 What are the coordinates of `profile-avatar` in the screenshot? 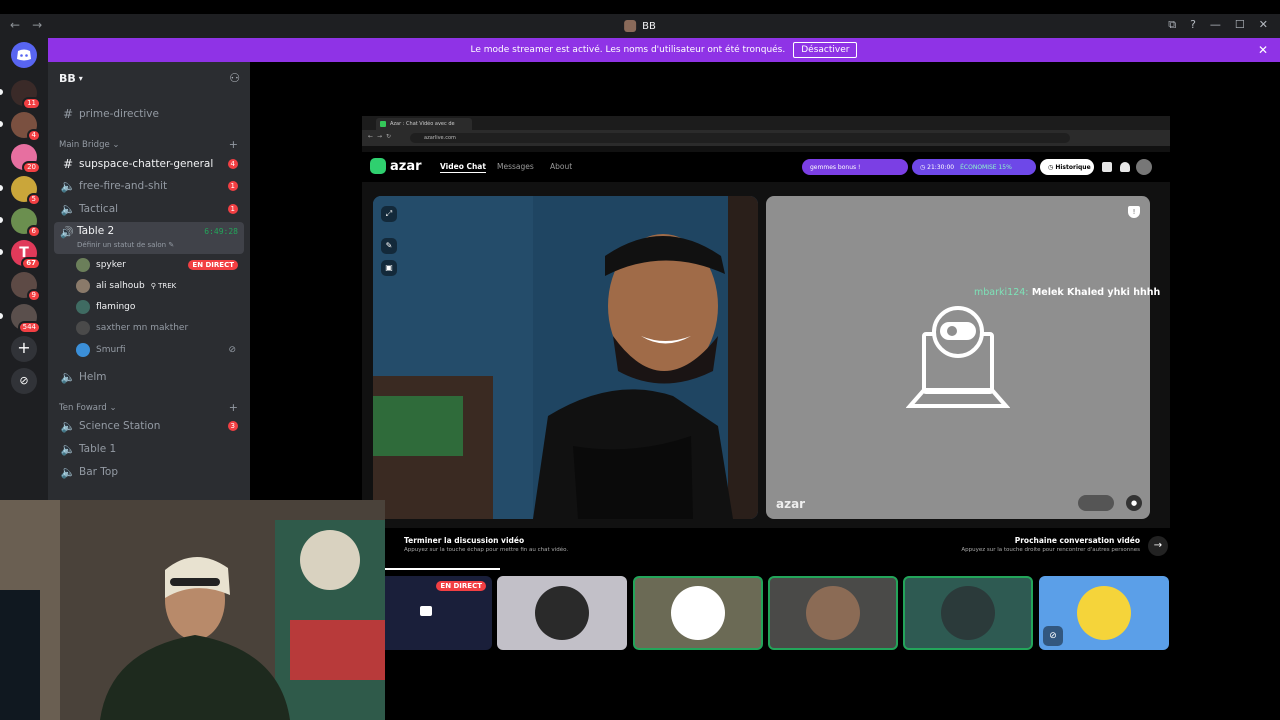 It's located at (1144, 167).